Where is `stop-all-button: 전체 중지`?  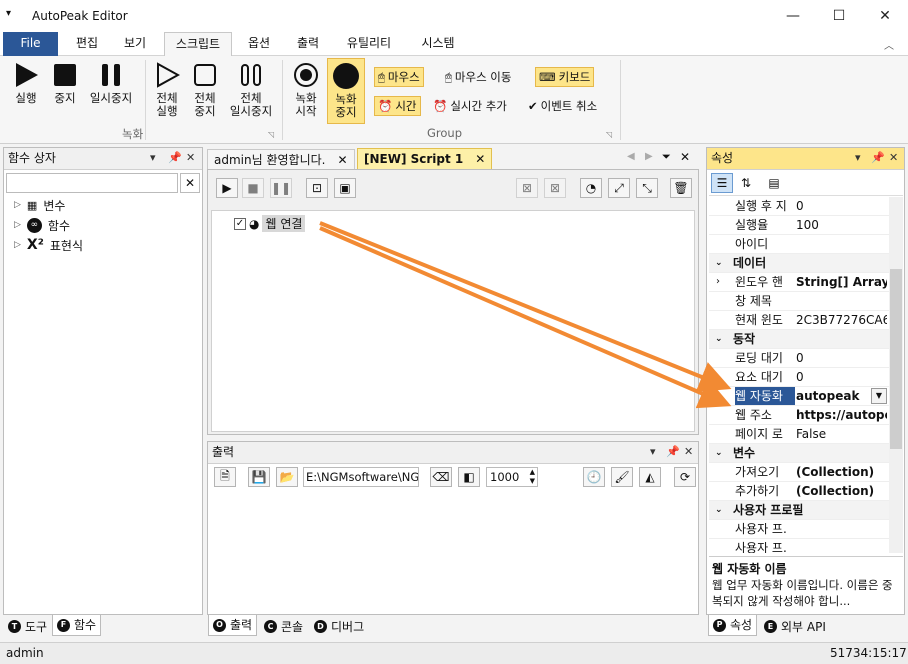
stop-all-button: 전체 중지 is located at coordinates (205, 93).